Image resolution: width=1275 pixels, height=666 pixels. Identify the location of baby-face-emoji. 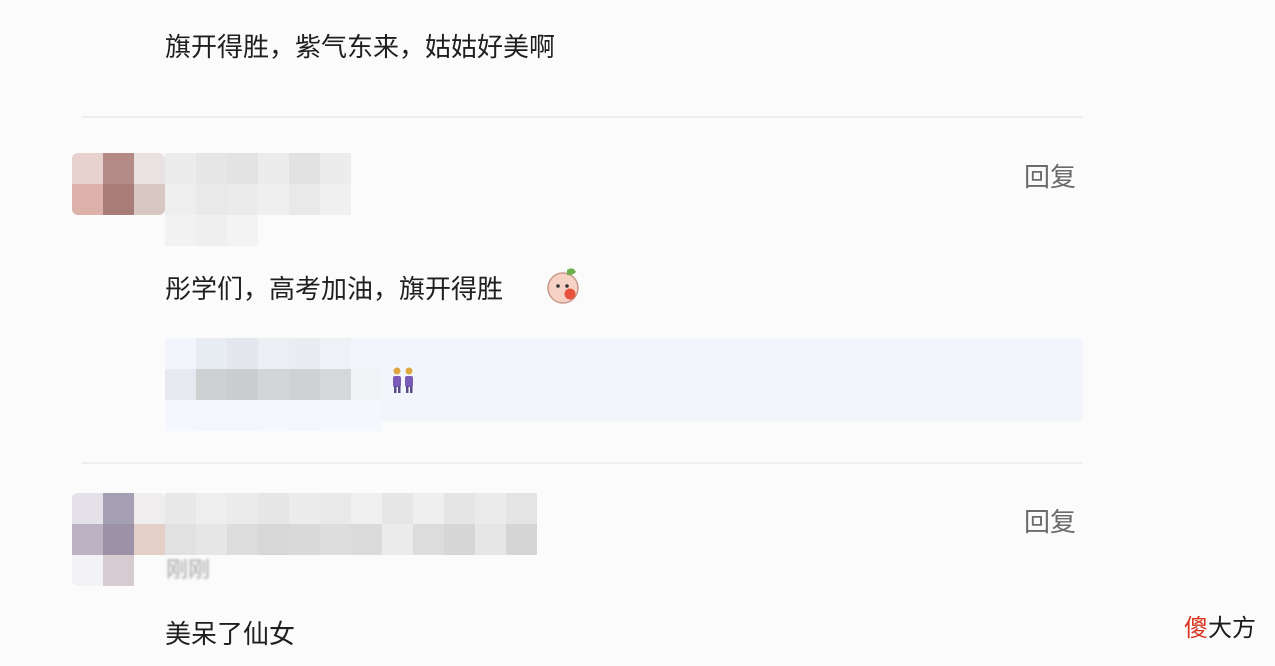
(563, 286).